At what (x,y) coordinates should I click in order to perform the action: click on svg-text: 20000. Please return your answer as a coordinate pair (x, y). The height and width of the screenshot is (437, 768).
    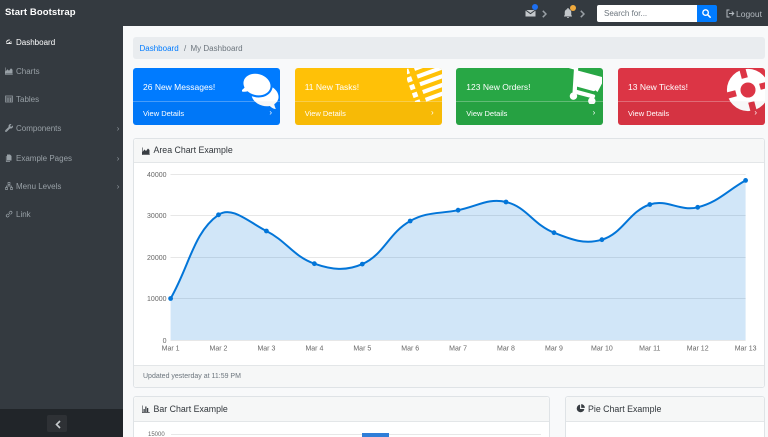
    Looking at the image, I should click on (157, 258).